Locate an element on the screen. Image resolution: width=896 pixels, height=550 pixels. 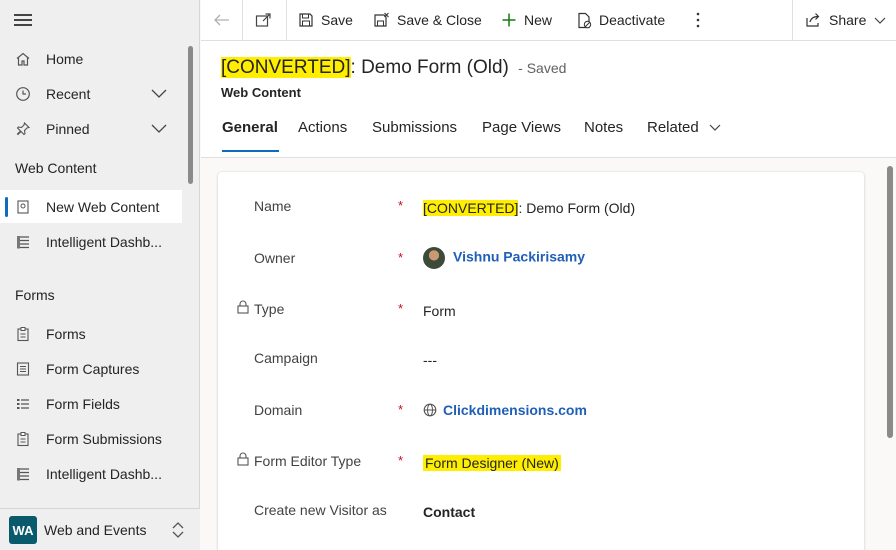
command-bar: Save Save & Close New Deactivate Share is located at coordinates (548, 20).